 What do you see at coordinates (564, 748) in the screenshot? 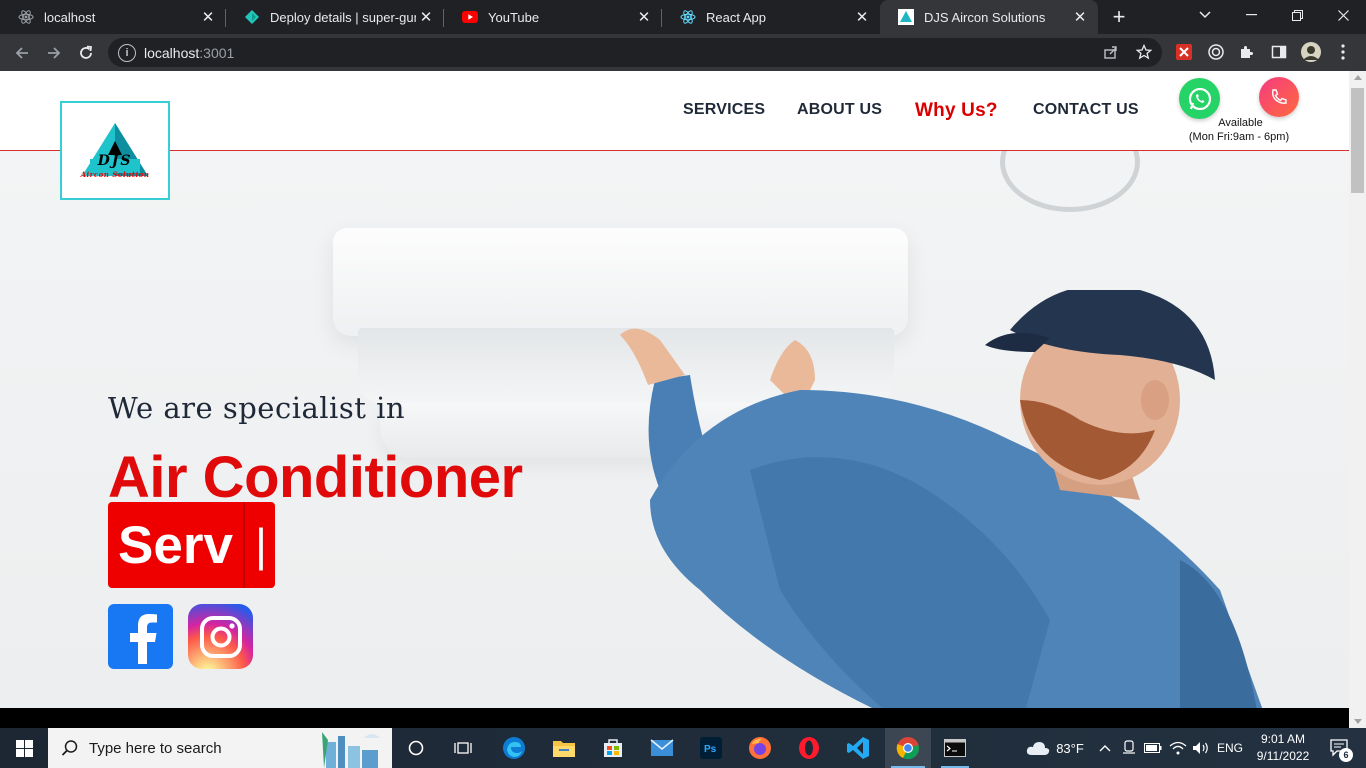
I see `taskbar-file-explorer` at bounding box center [564, 748].